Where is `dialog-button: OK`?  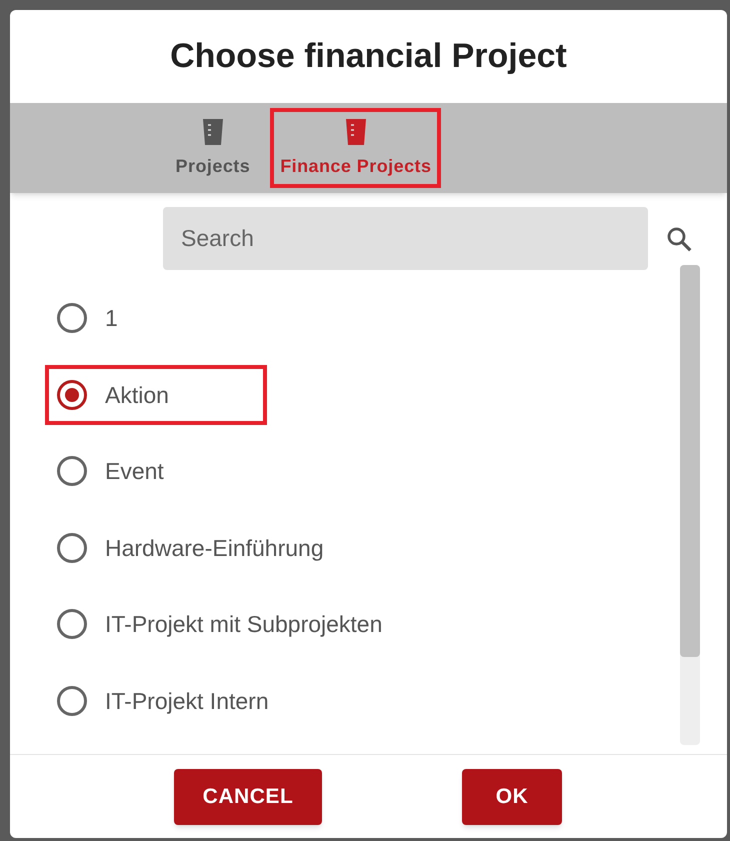 dialog-button: OK is located at coordinates (512, 796).